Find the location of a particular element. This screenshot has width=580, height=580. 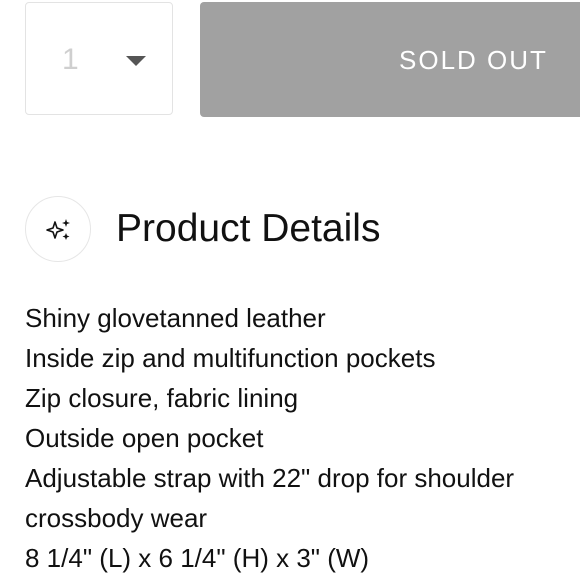

detail-line: Zip closure, fabric lining is located at coordinates (162, 398).